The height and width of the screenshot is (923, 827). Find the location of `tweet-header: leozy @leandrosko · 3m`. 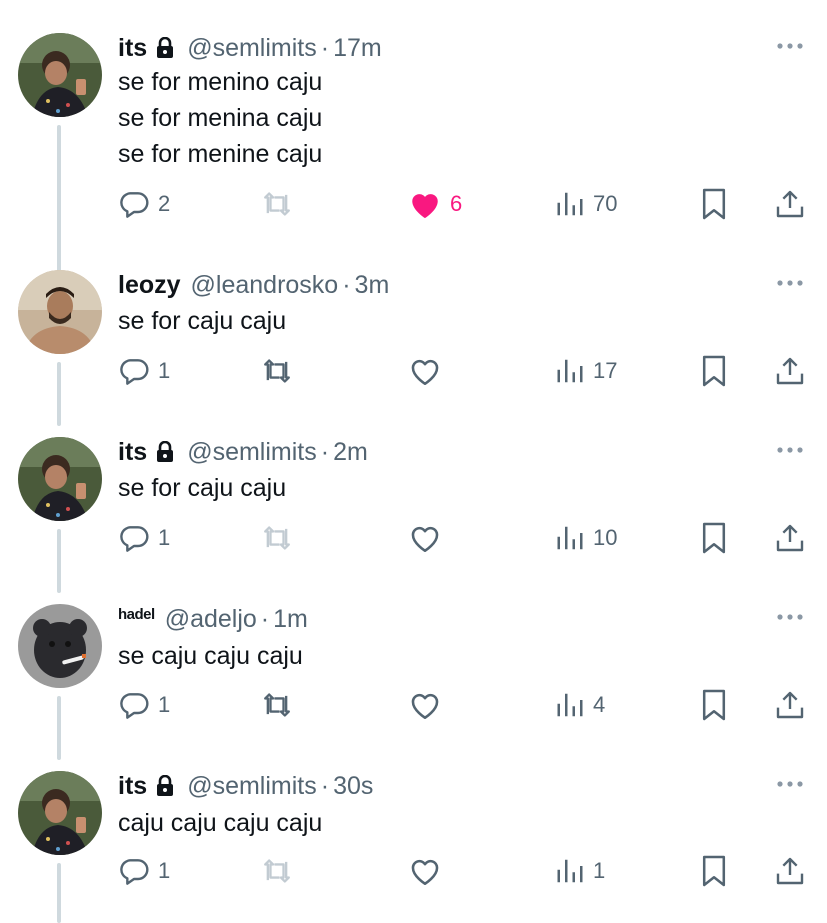

tweet-header: leozy @leandrosko · 3m is located at coordinates (253, 285).